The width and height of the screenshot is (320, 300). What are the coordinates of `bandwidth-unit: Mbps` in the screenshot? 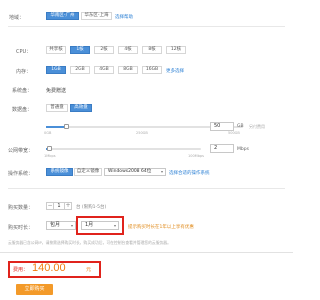 It's located at (243, 149).